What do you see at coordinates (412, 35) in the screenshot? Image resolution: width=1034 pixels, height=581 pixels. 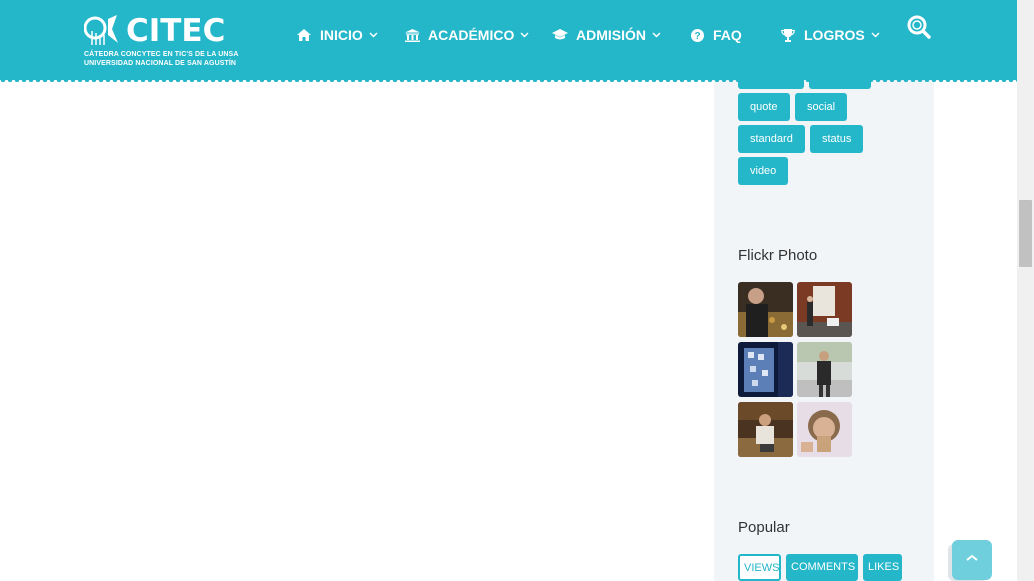 I see `university-icon` at bounding box center [412, 35].